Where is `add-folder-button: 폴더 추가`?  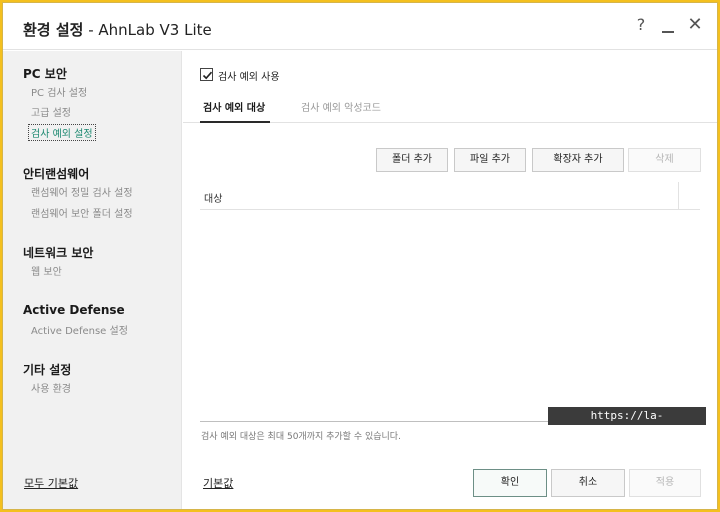
add-folder-button: 폴더 추가 is located at coordinates (412, 160).